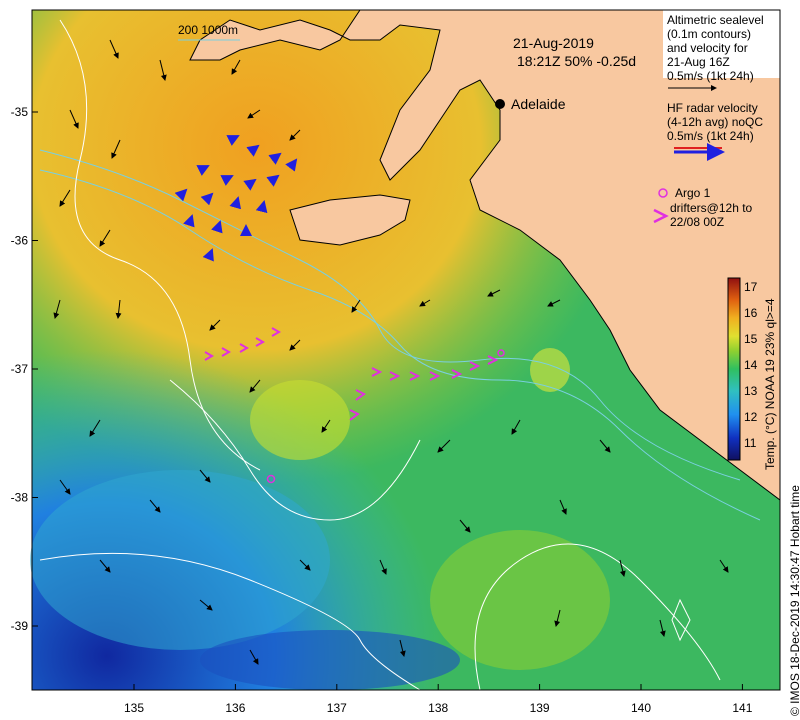 The width and height of the screenshot is (800, 720). I want to click on altimetry-legend-line: Altimetric sealevel, so click(715, 20).